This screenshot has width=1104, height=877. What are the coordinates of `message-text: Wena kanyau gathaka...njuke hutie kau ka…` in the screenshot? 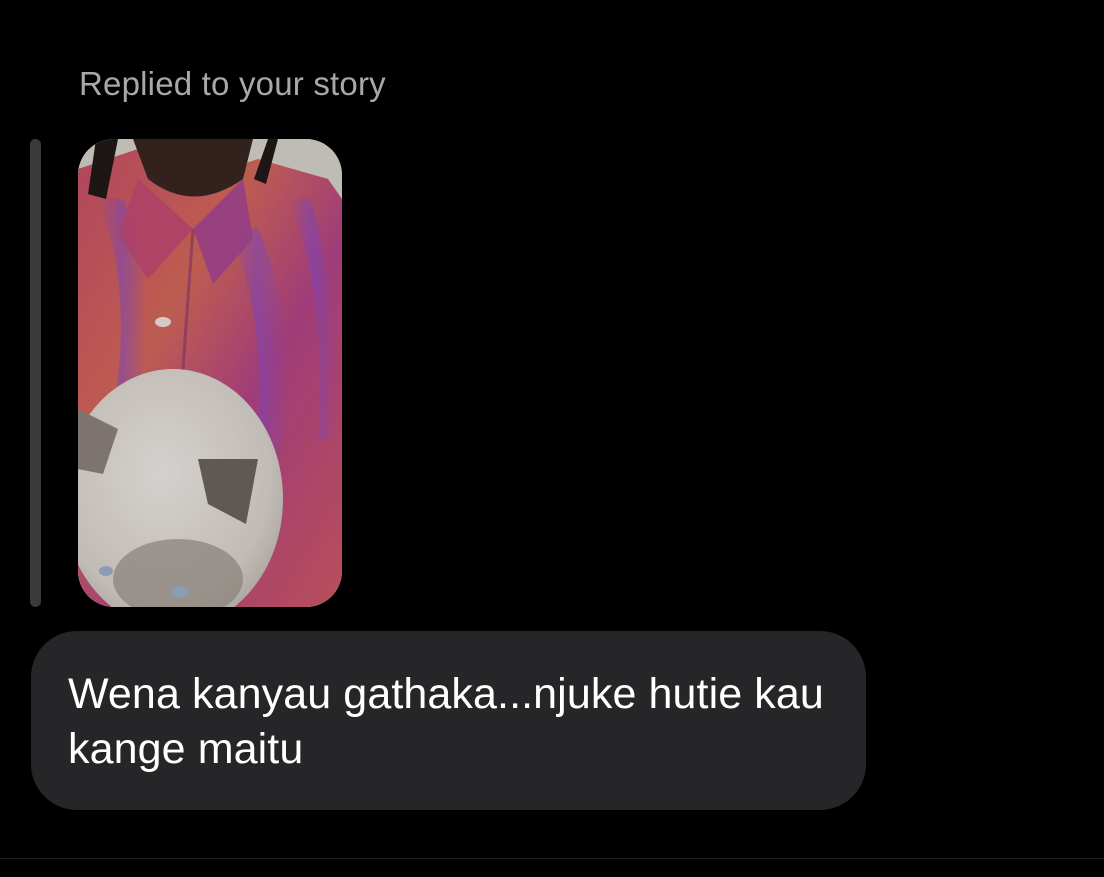 It's located at (446, 721).